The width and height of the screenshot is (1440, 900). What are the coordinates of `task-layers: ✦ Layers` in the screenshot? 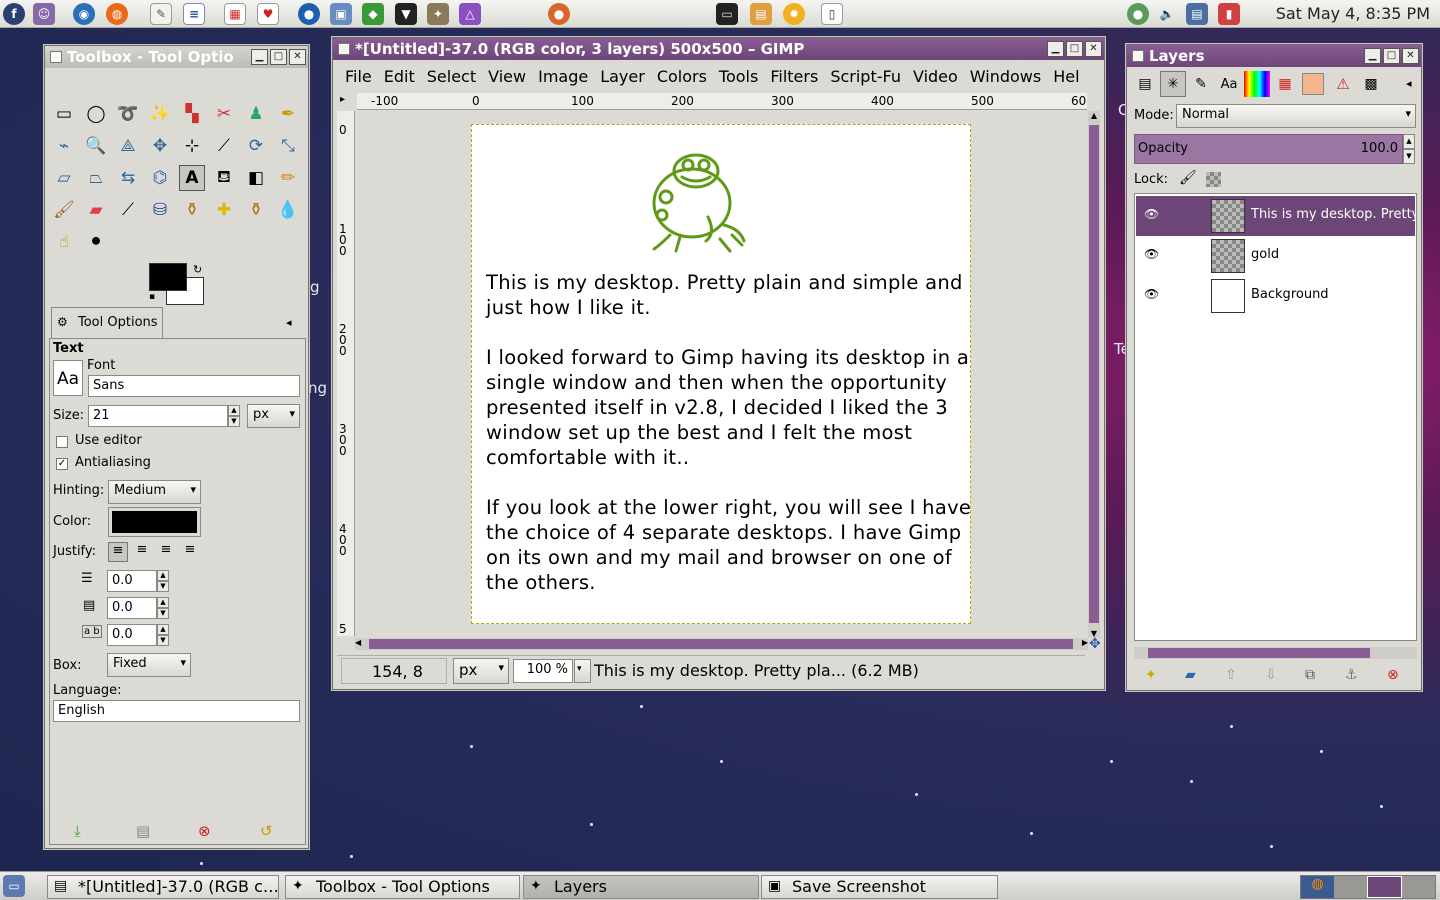 It's located at (641, 887).